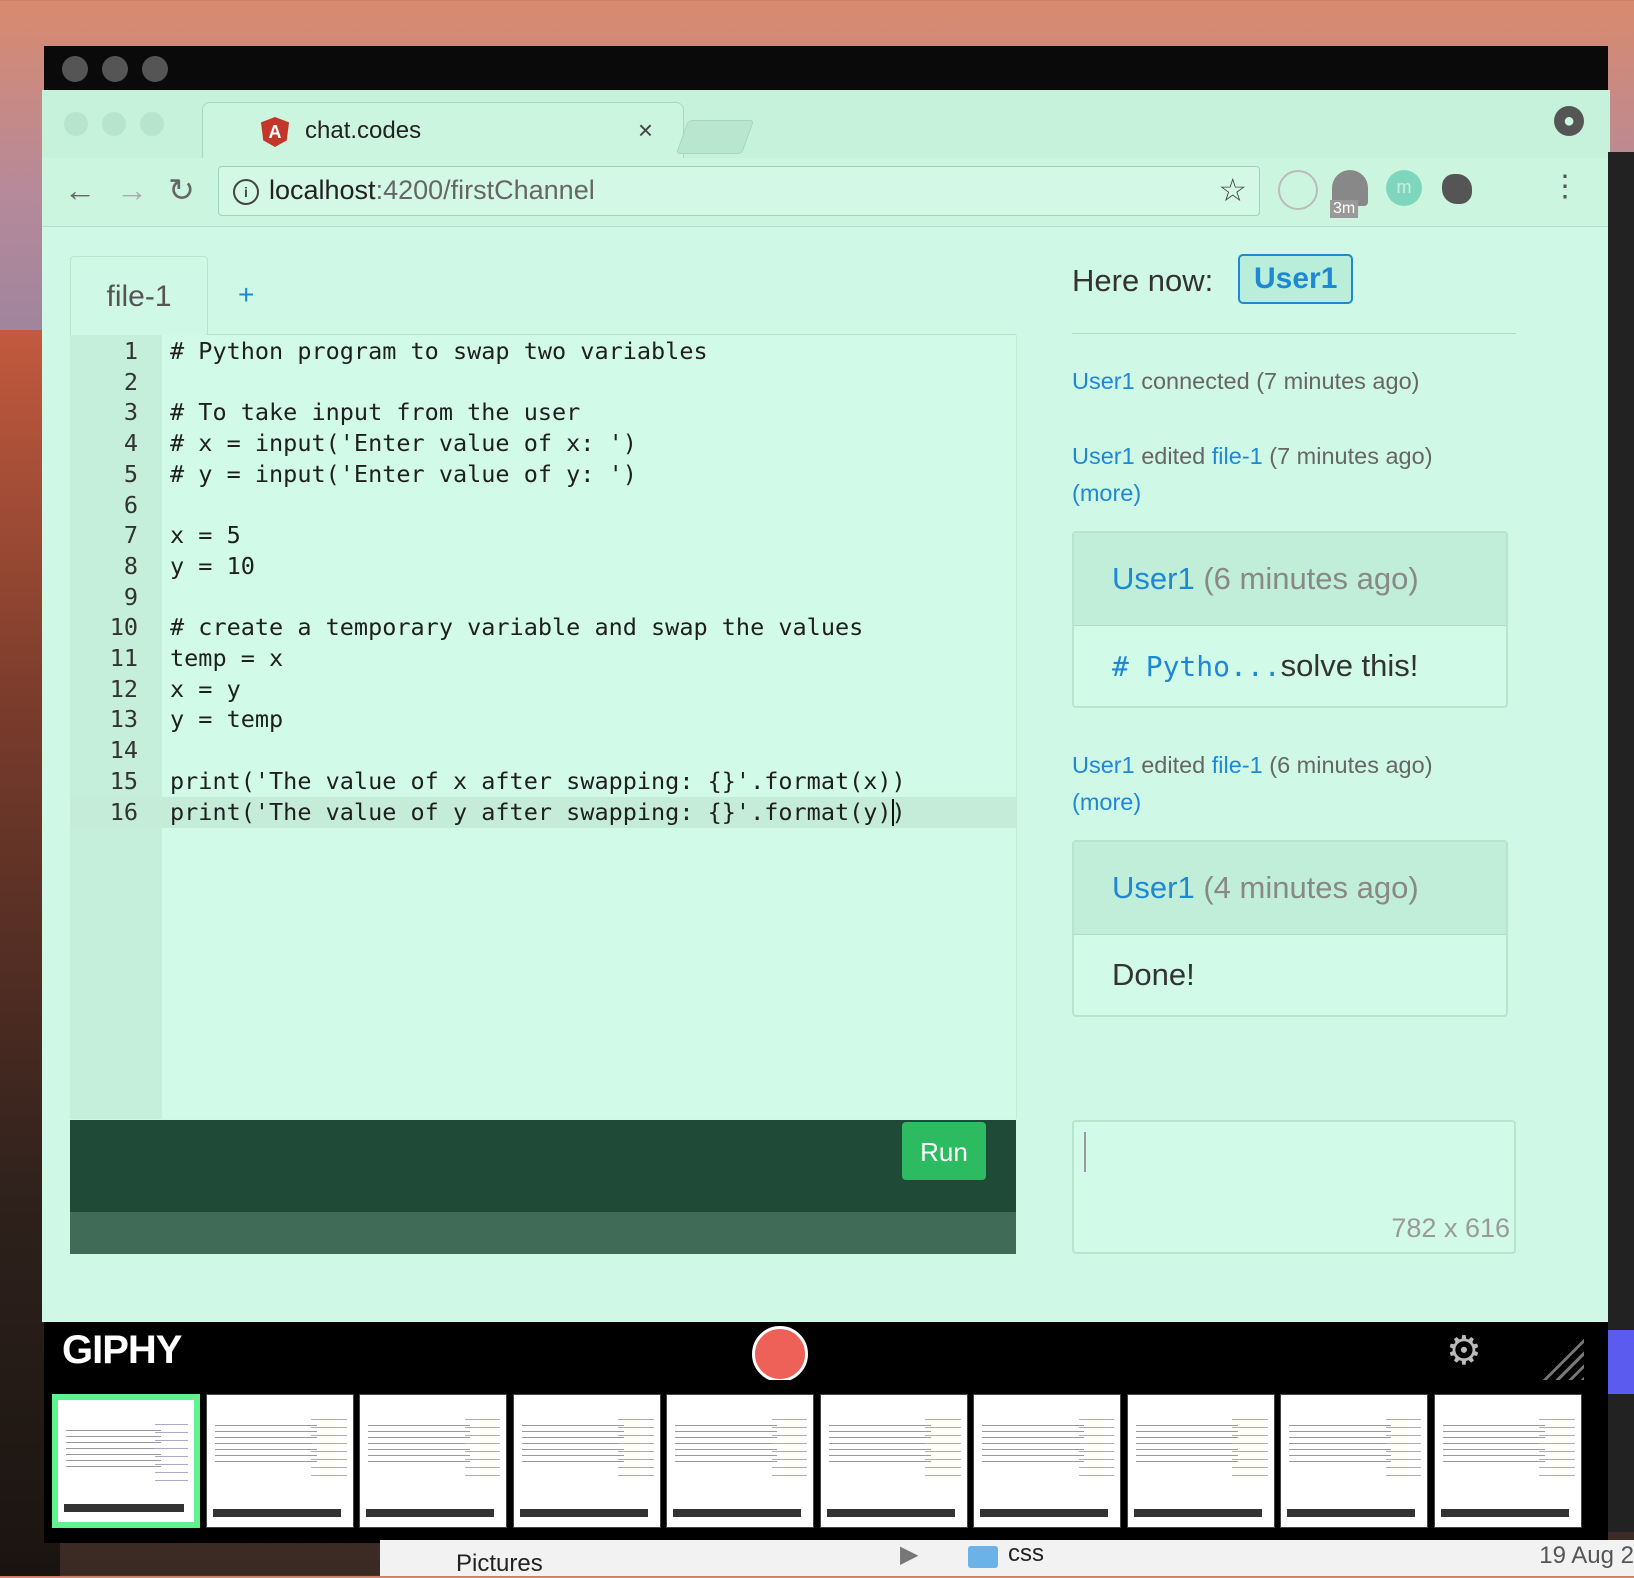 The width and height of the screenshot is (1634, 1578). I want to click on browser-tab: A chat.codes ×, so click(443, 130).